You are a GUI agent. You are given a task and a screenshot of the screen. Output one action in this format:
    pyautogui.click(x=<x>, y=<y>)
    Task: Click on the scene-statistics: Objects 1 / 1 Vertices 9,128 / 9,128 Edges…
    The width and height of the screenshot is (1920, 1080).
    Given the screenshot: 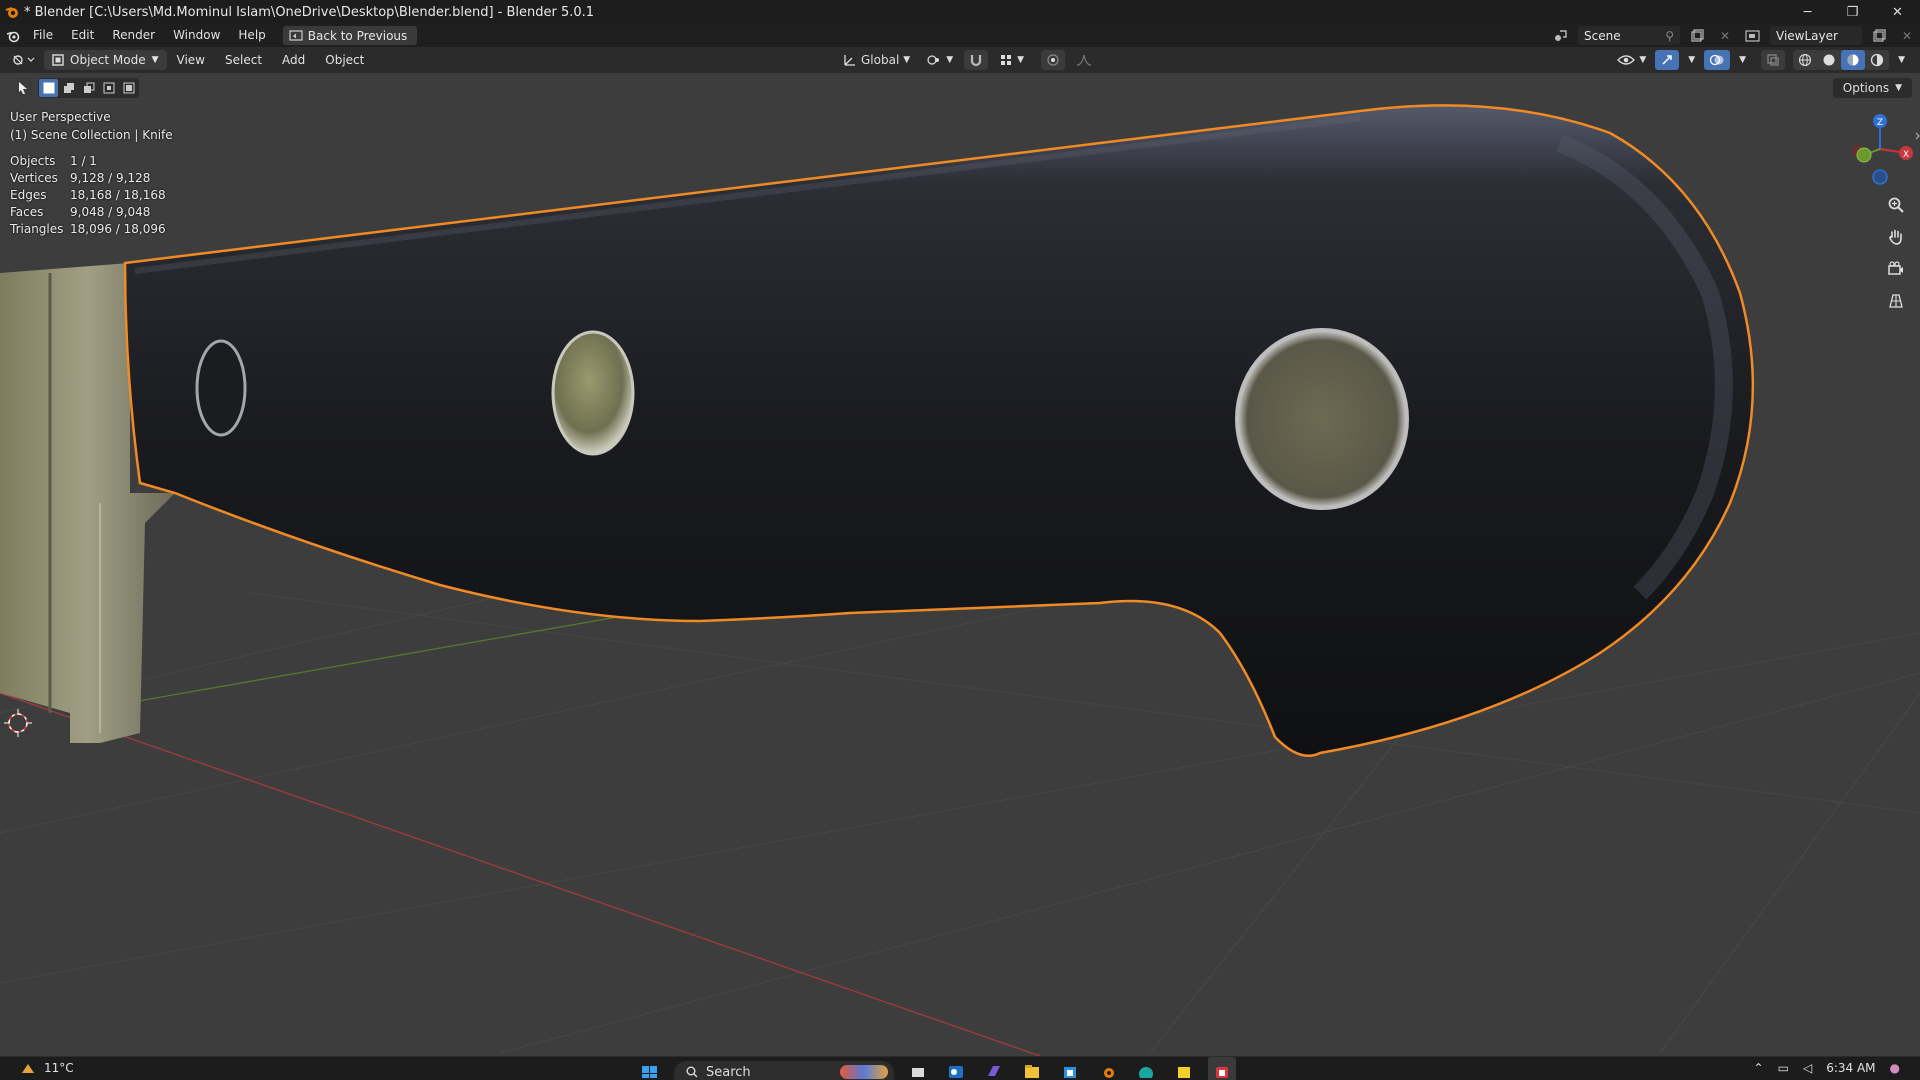 What is the action you would take?
    pyautogui.click(x=88, y=195)
    